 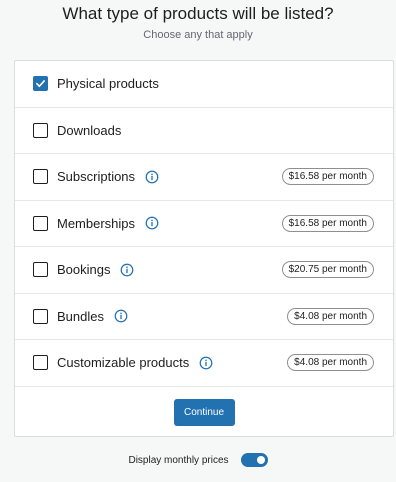 I want to click on option-label: Bookings, so click(x=84, y=270).